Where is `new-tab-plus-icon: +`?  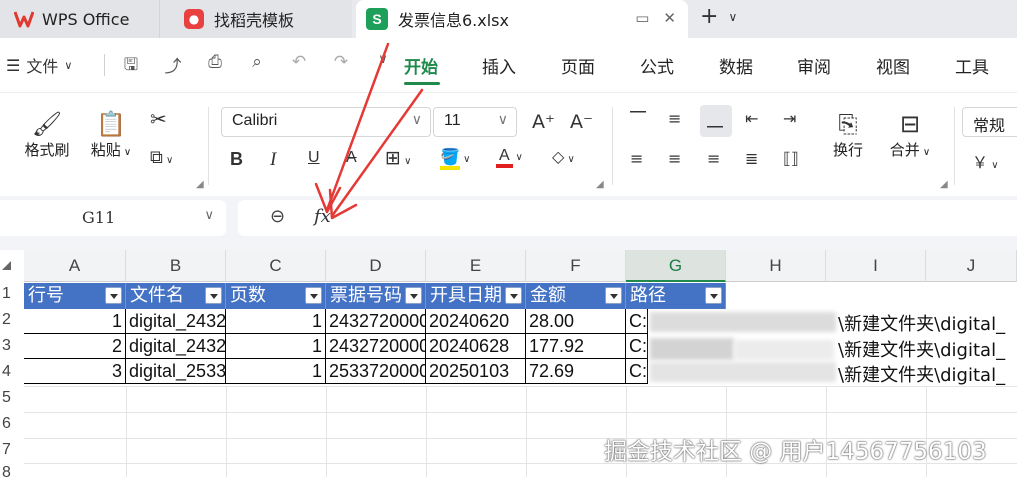
new-tab-plus-icon: + is located at coordinates (709, 16).